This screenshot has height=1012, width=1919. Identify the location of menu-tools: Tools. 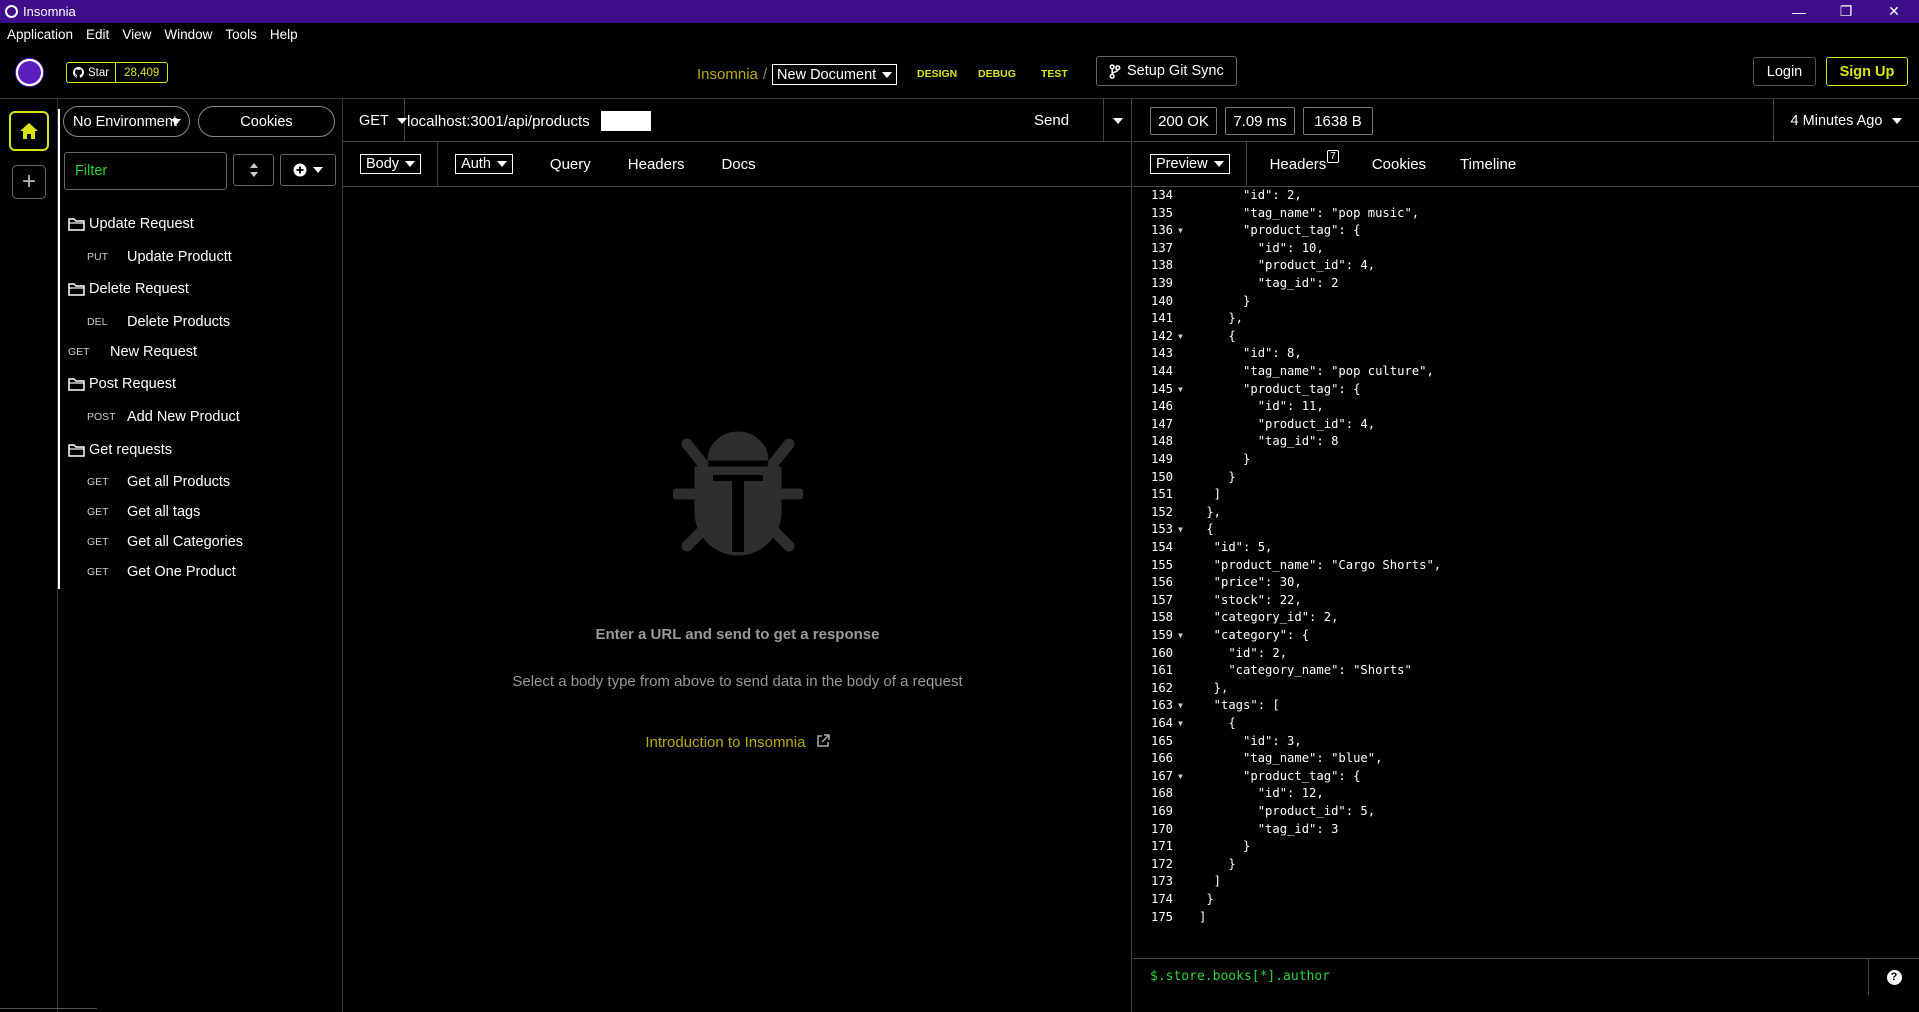
(241, 34).